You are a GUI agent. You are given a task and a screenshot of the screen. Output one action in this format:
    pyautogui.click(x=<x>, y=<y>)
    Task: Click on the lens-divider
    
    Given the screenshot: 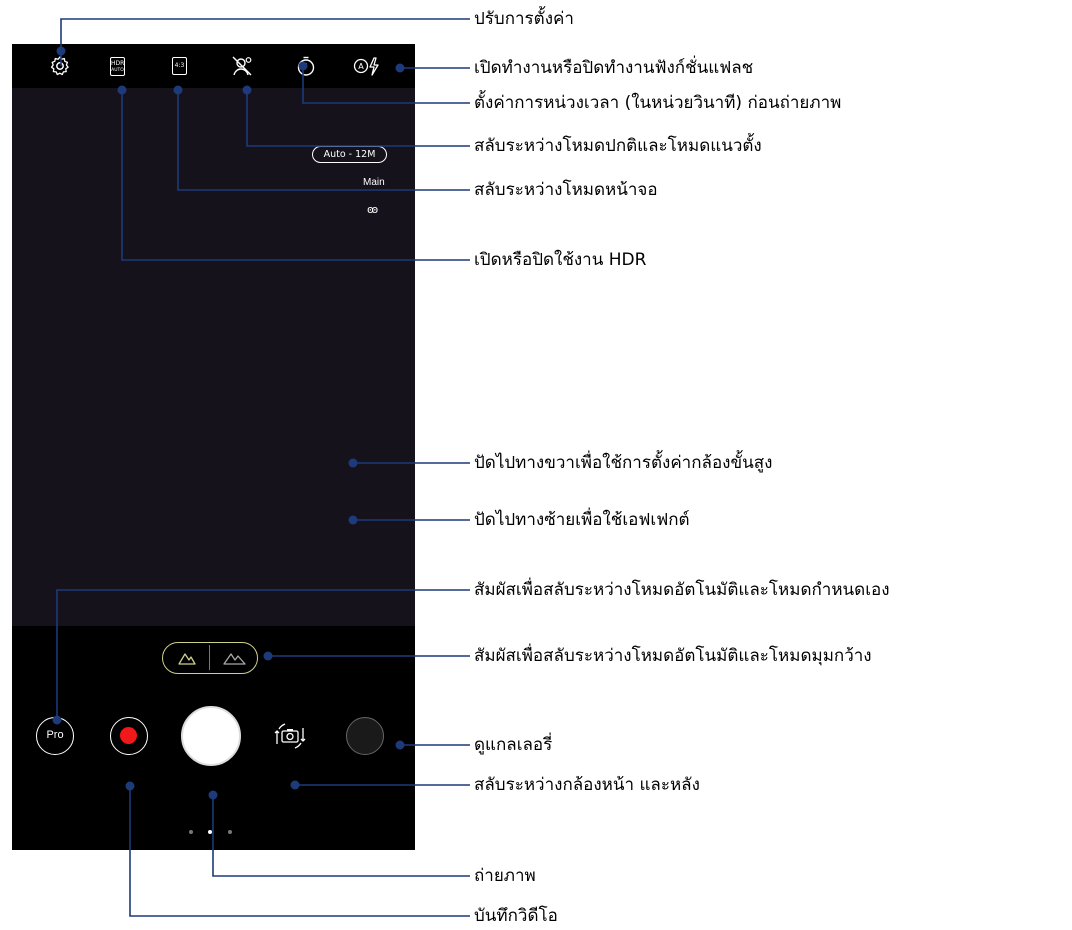 What is the action you would take?
    pyautogui.click(x=209, y=657)
    